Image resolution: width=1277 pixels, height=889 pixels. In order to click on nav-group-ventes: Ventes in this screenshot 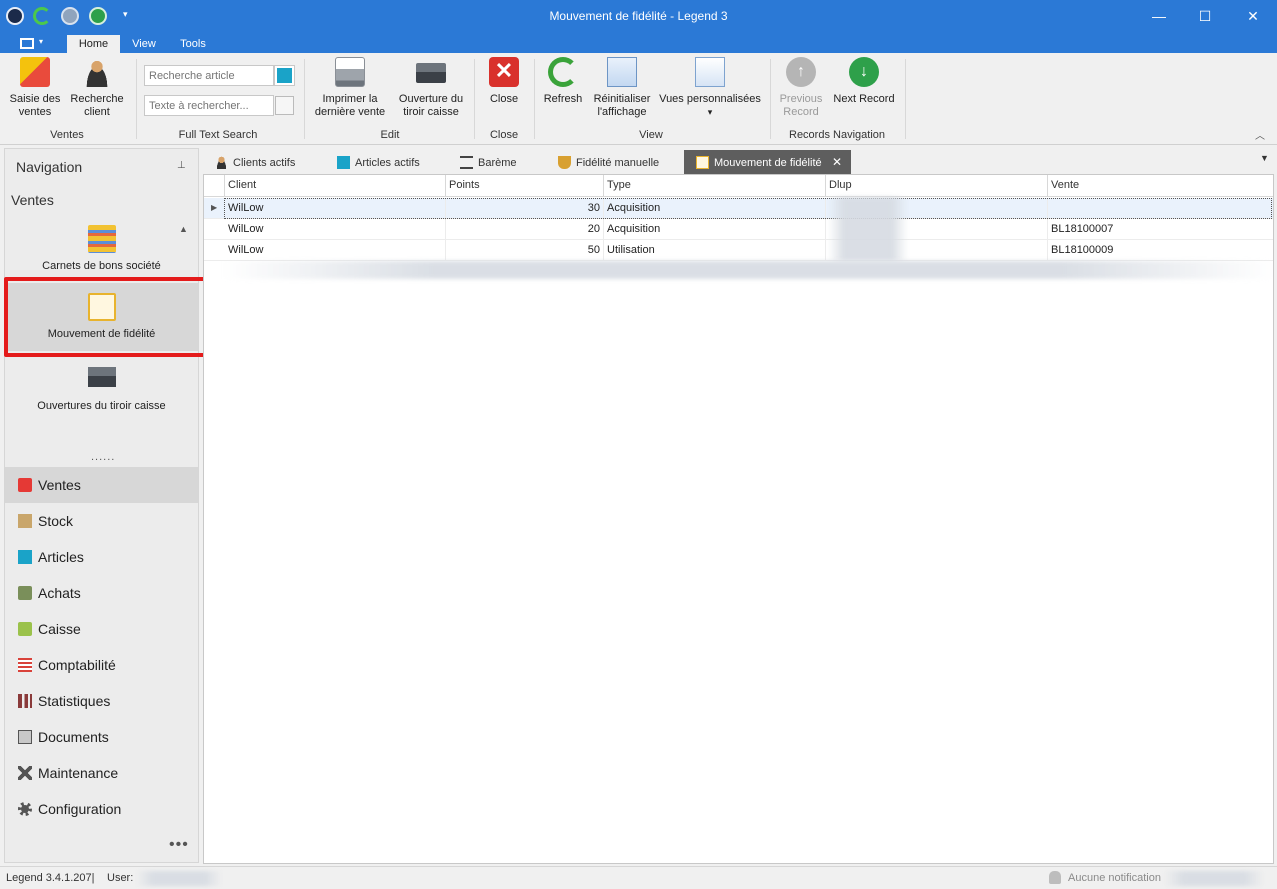, I will do `click(101, 485)`.